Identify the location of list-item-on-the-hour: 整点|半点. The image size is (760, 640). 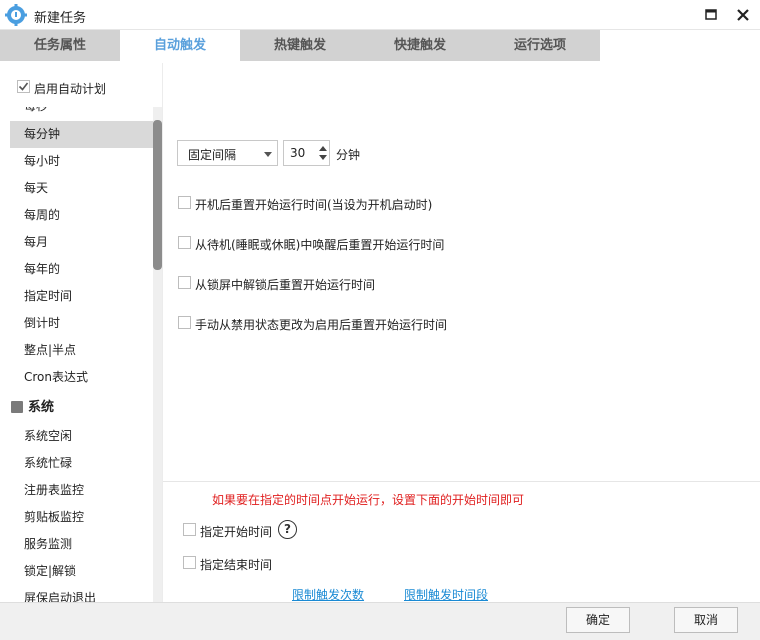
(81, 350).